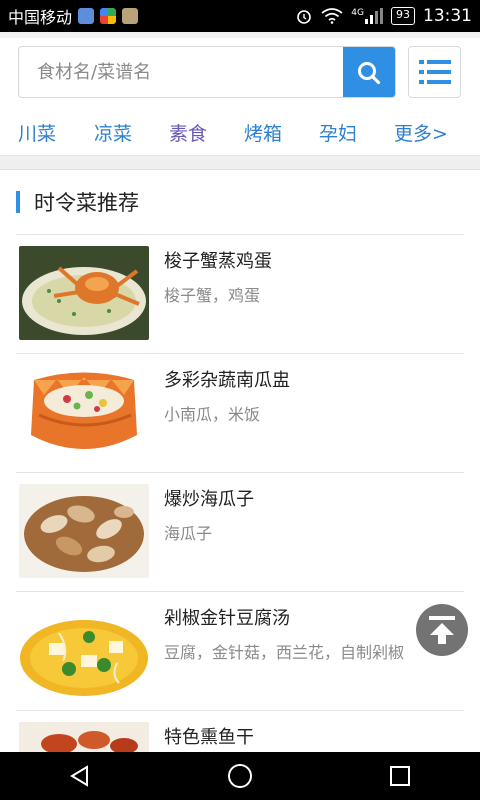  What do you see at coordinates (86, 16) in the screenshot?
I see `app-notification-icon` at bounding box center [86, 16].